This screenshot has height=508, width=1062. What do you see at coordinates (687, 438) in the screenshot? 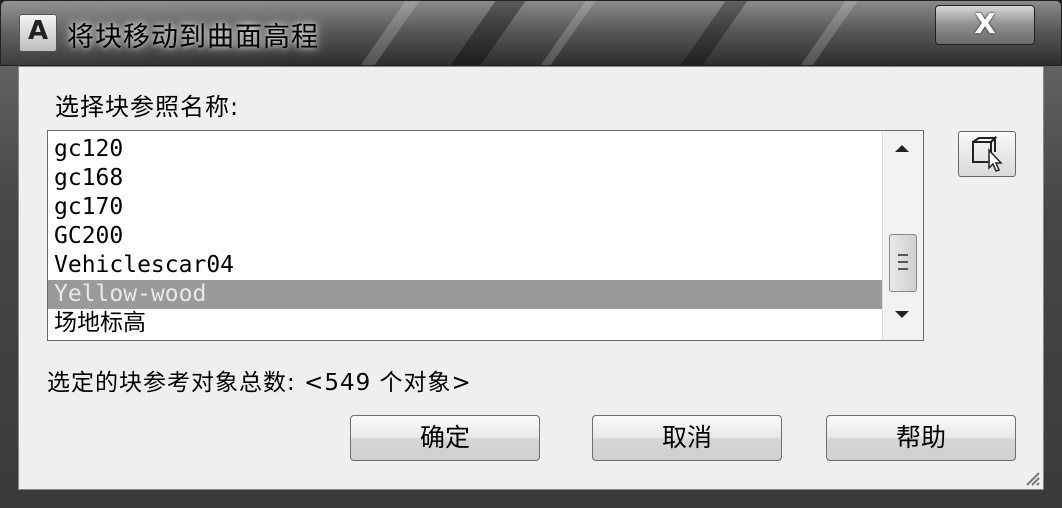
I see `cancel-button: 取消` at bounding box center [687, 438].